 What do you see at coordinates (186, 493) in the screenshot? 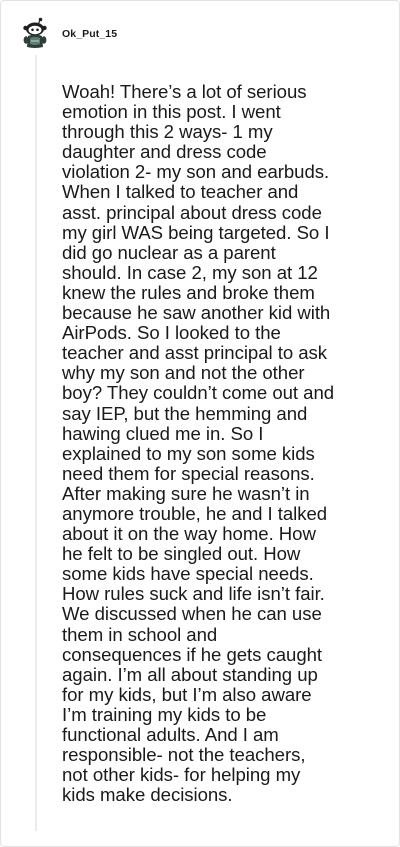
I see `comment-body-line: After making sure he wasn’t in` at bounding box center [186, 493].